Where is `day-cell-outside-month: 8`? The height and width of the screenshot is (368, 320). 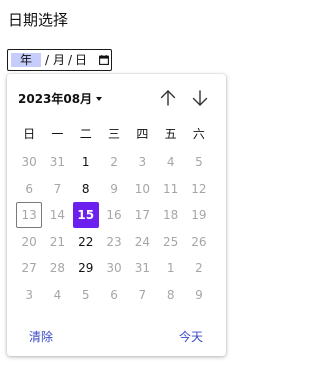
day-cell-outside-month: 8 is located at coordinates (171, 295).